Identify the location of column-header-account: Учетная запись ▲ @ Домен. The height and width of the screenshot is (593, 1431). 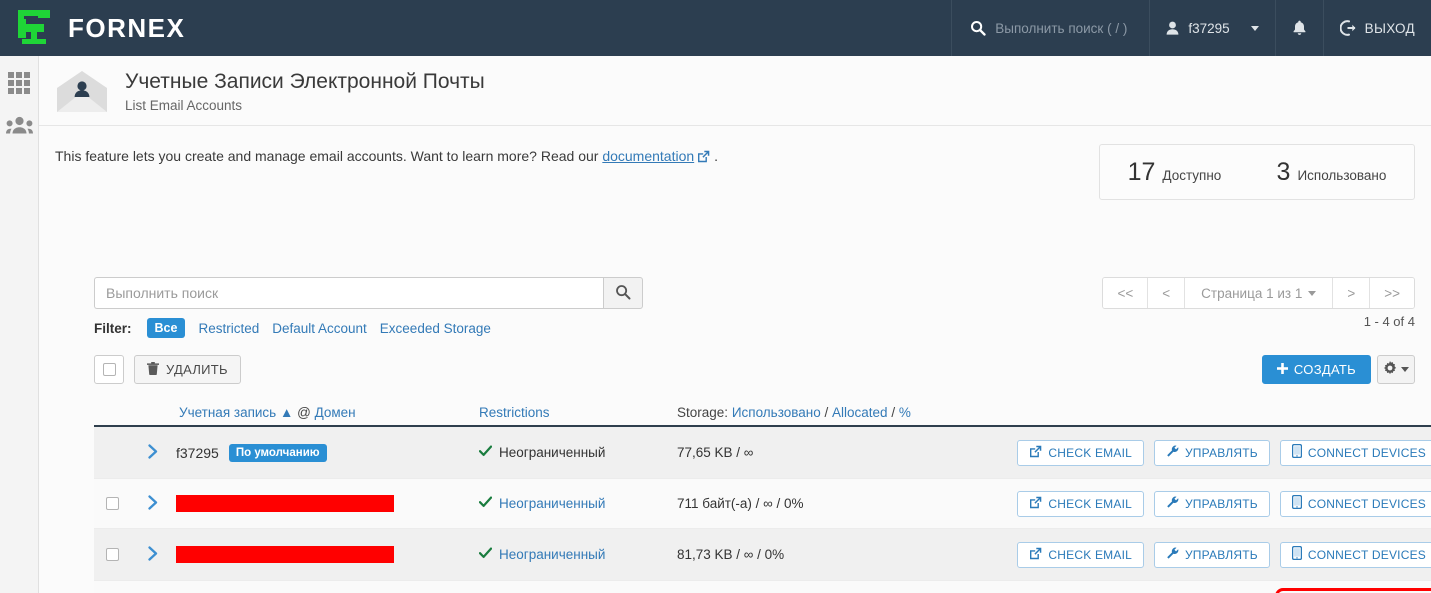
(286, 412).